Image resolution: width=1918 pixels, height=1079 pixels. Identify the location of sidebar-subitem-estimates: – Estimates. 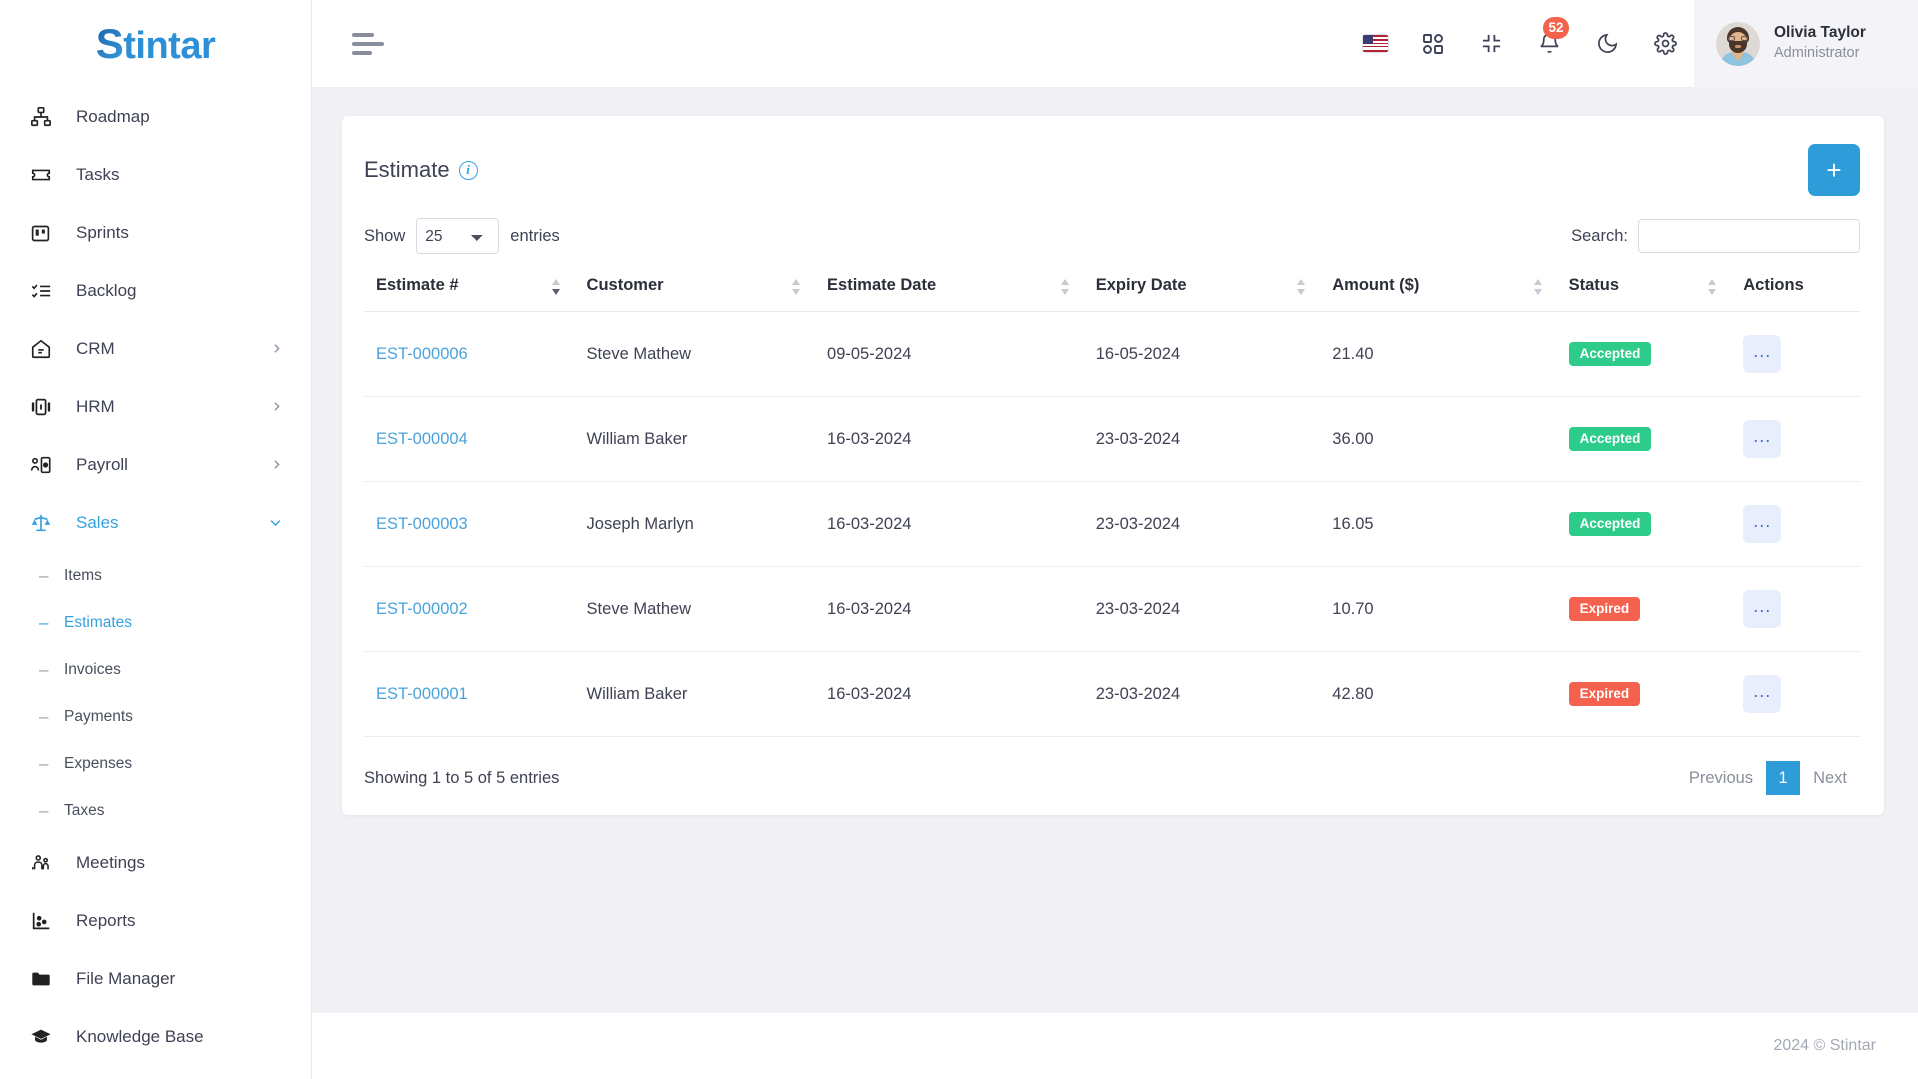
(155, 622).